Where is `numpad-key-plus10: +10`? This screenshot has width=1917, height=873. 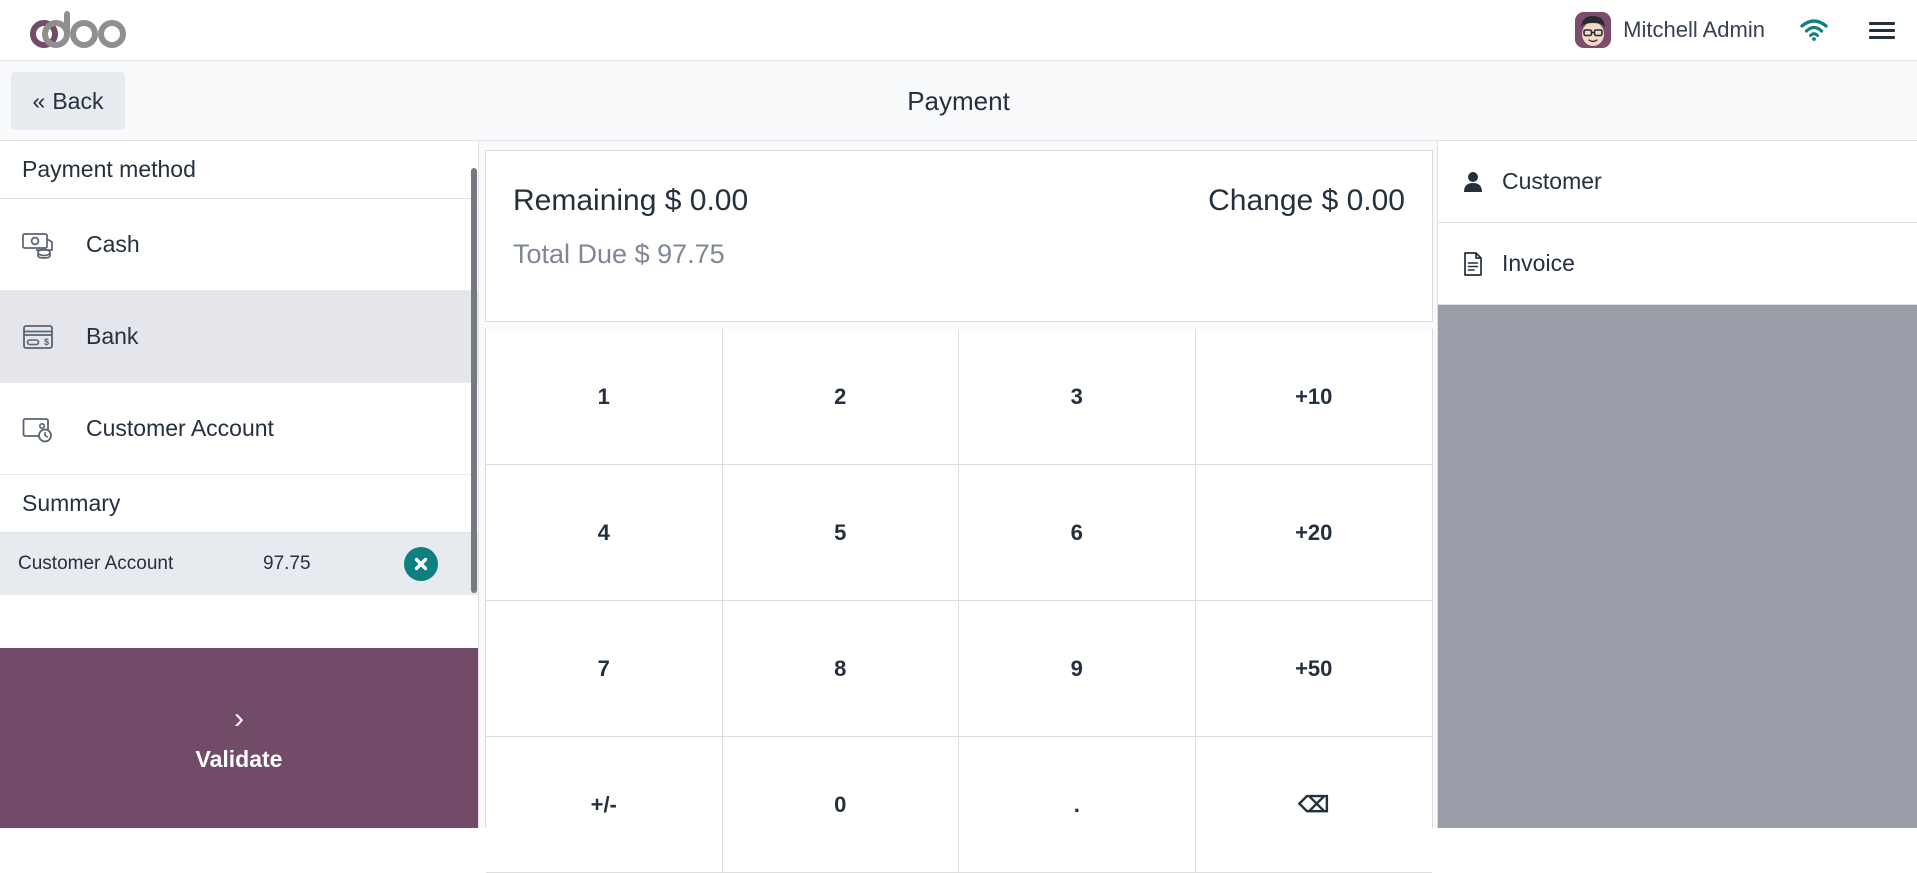 numpad-key-plus10: +10 is located at coordinates (1313, 397).